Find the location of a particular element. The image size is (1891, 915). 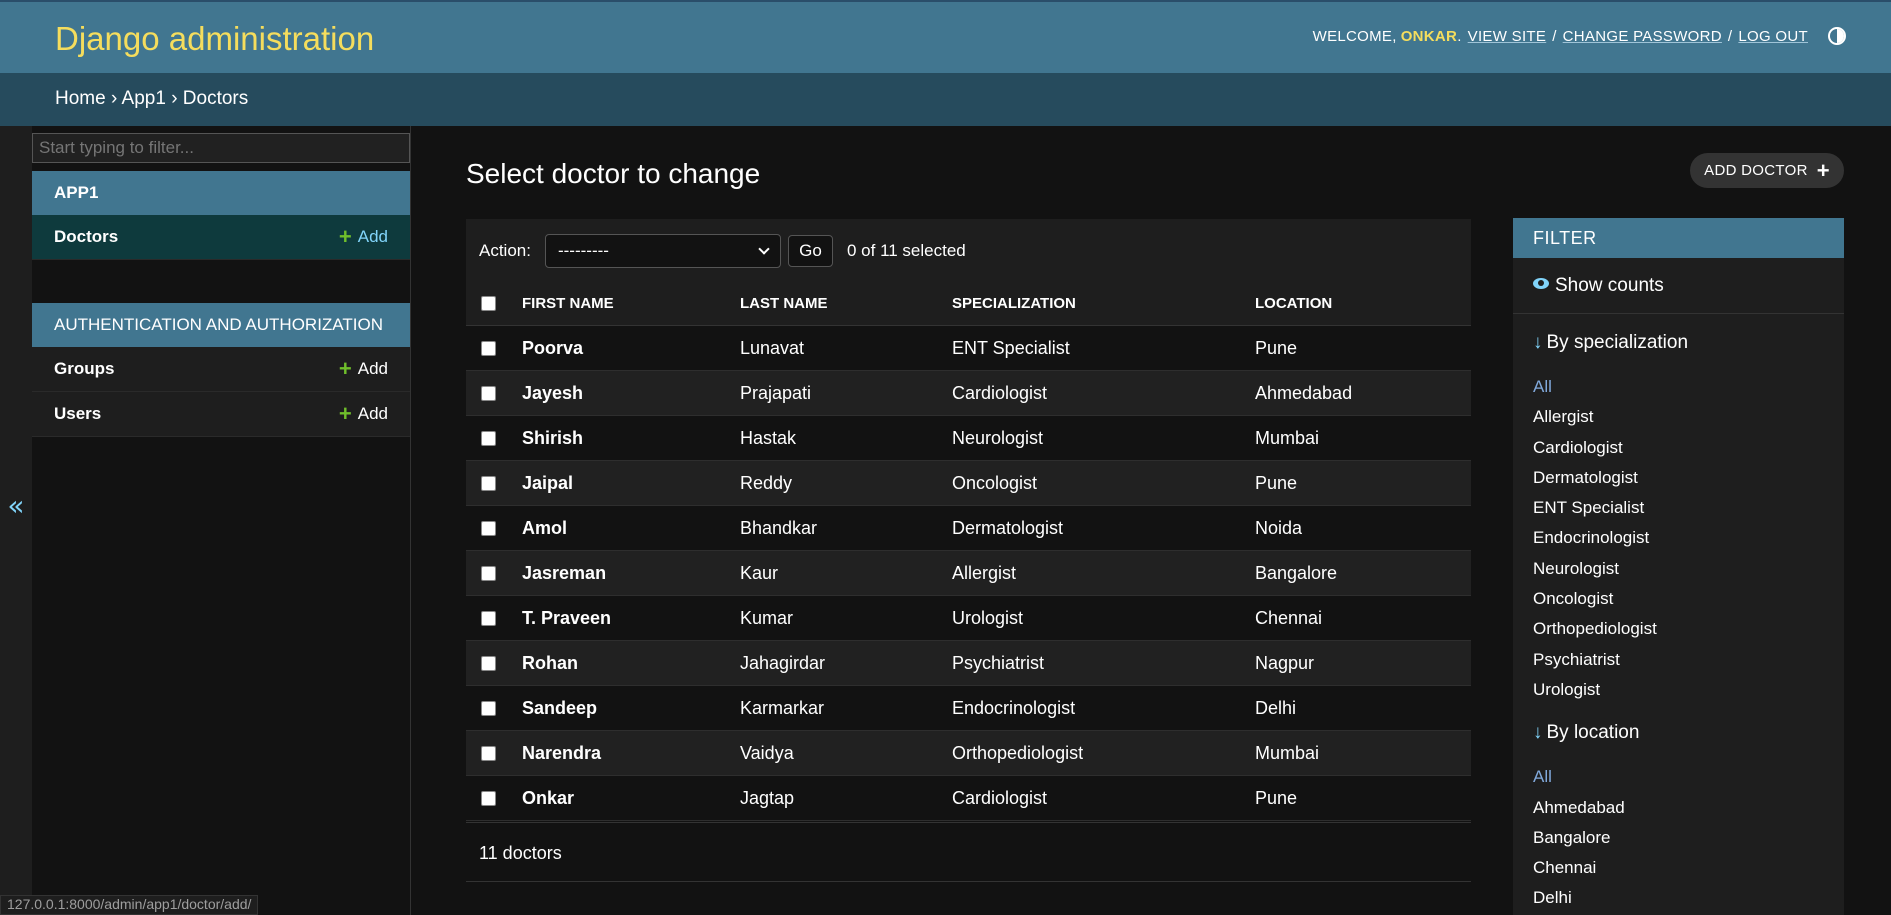

filter-option: Endocrinologist is located at coordinates (1678, 538).